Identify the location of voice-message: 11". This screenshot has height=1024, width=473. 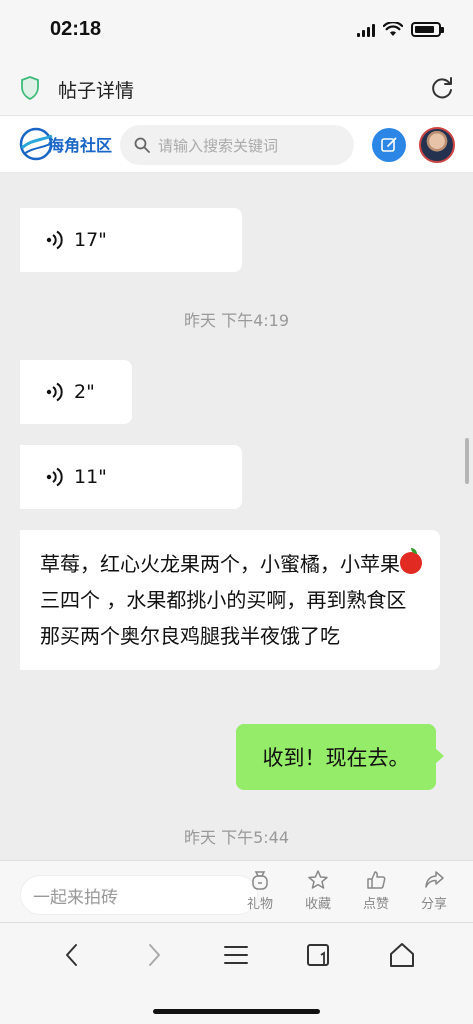
(131, 477).